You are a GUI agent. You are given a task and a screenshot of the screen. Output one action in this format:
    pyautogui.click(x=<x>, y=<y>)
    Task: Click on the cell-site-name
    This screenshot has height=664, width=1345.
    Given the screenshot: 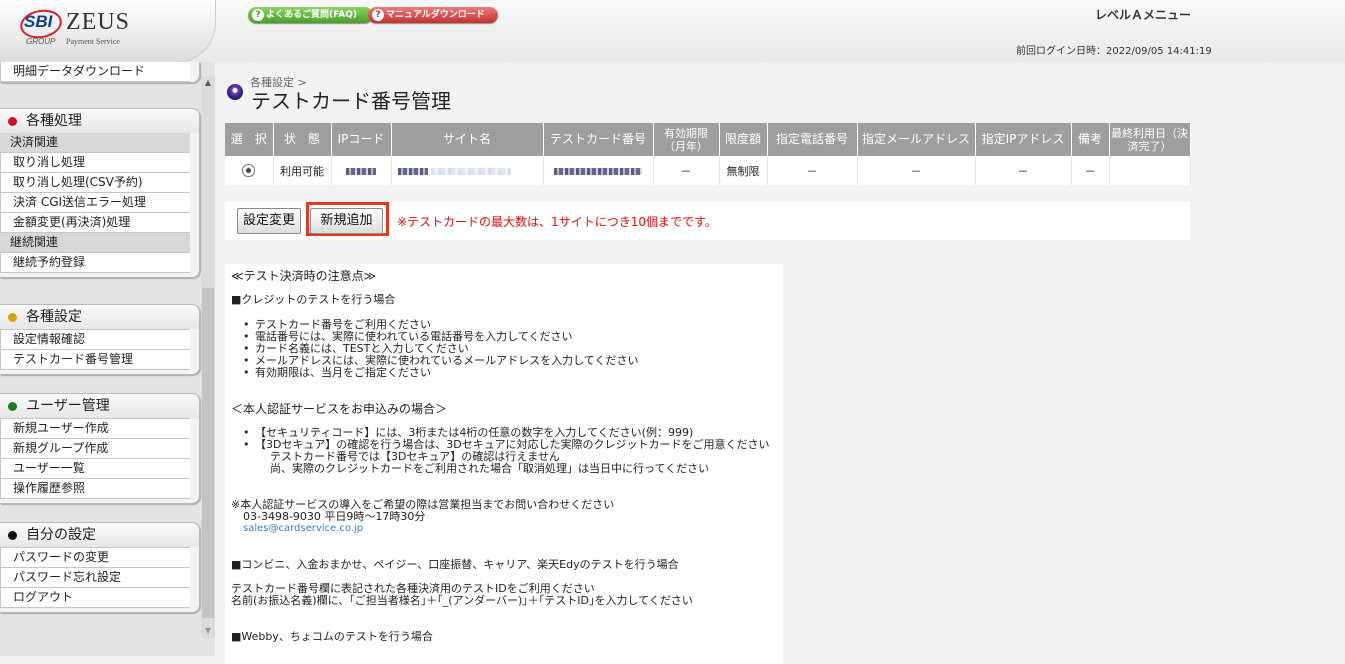 What is the action you would take?
    pyautogui.click(x=467, y=170)
    